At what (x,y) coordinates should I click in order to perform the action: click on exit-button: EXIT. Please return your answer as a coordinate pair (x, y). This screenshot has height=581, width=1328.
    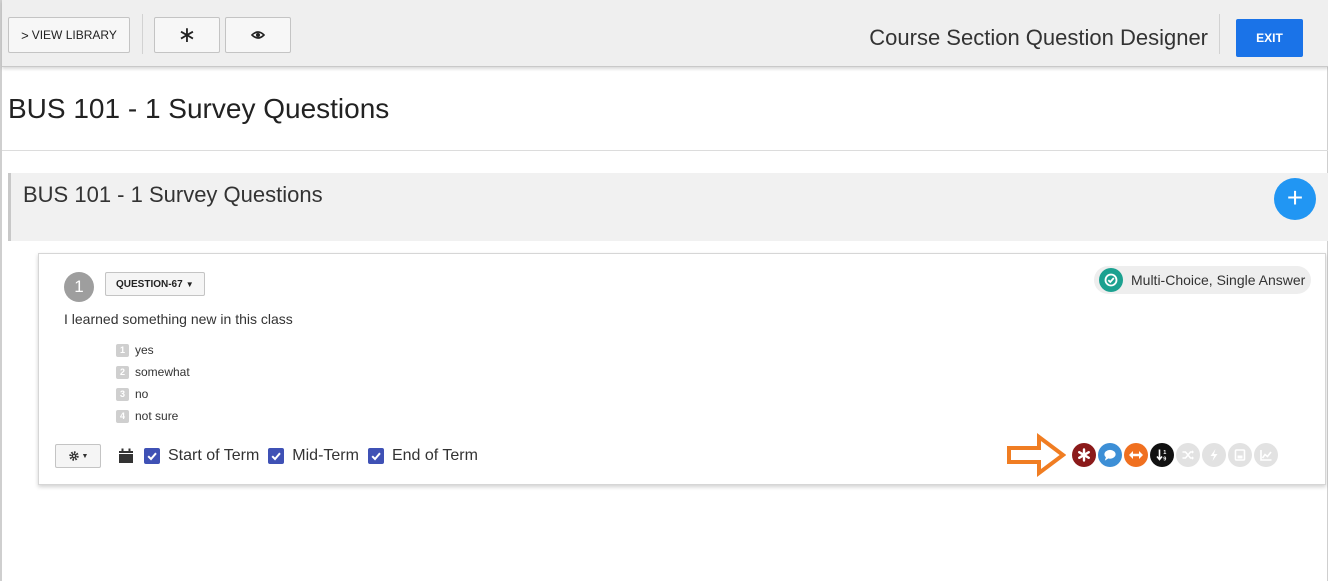
    Looking at the image, I should click on (1269, 38).